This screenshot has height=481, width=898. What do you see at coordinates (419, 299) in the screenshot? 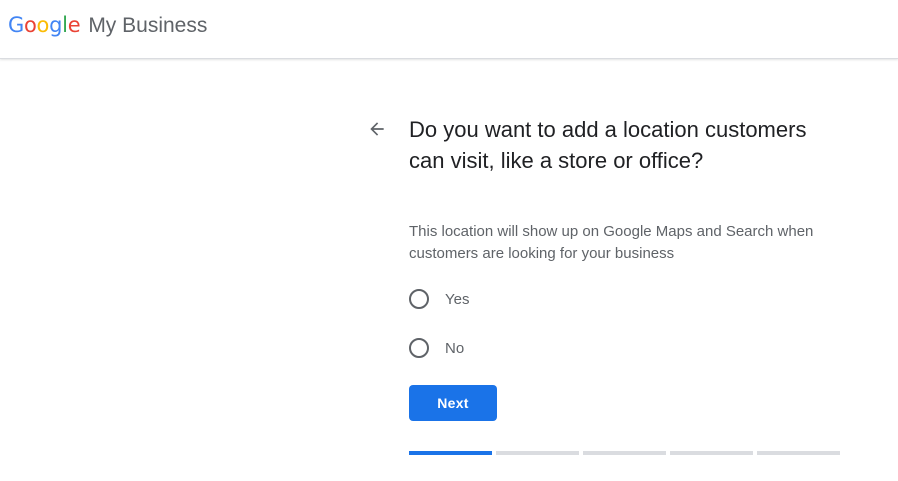
I see `radio-yes` at bounding box center [419, 299].